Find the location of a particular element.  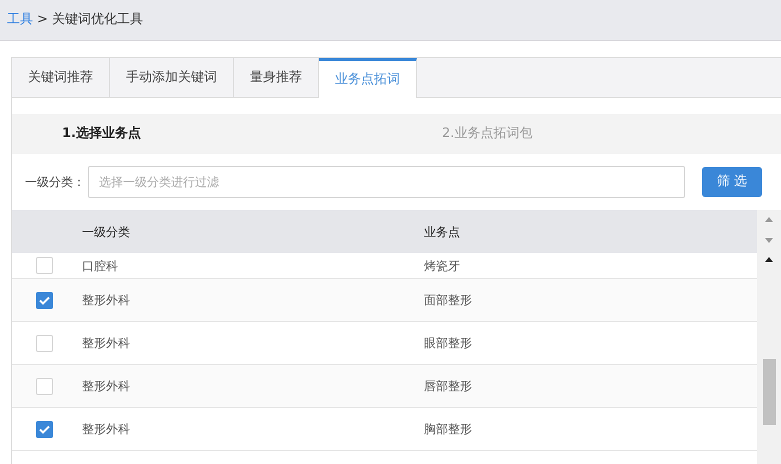

step: 1.选择业务点 is located at coordinates (208, 134).